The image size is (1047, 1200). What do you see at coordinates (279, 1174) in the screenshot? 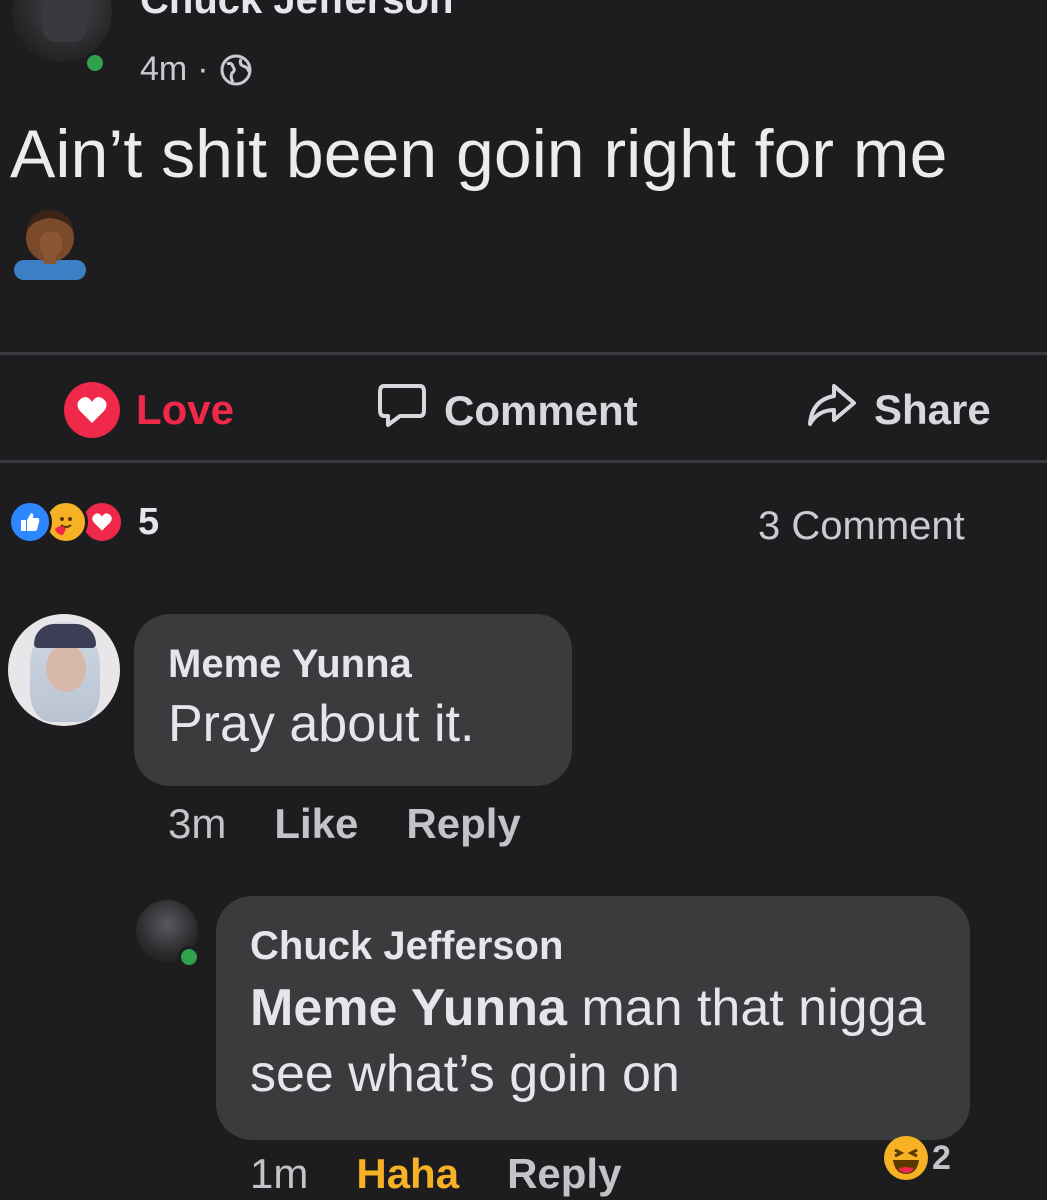
I see `reply-time: 1m` at bounding box center [279, 1174].